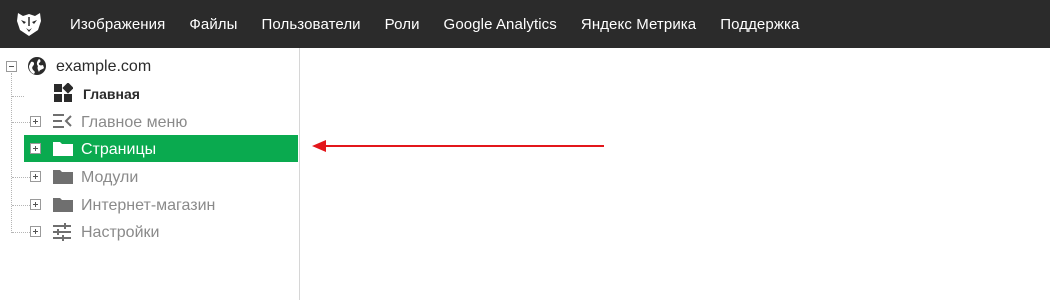 The height and width of the screenshot is (300, 1050). I want to click on tree-item-settings: Настройки, so click(120, 233).